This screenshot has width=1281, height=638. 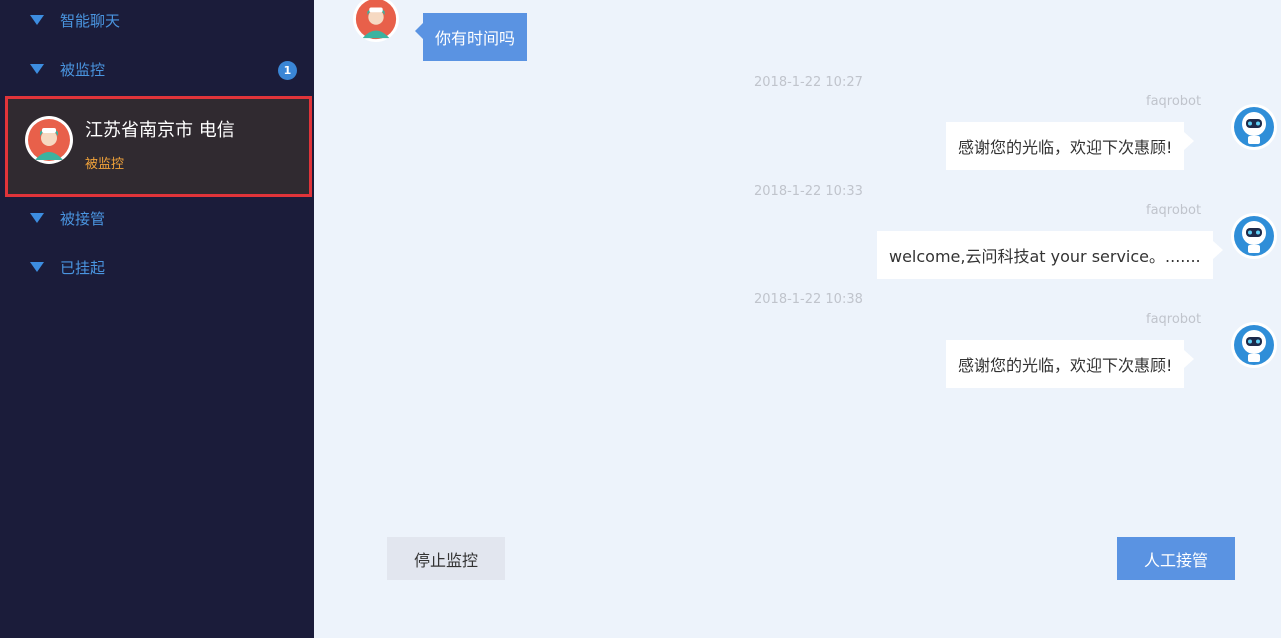 What do you see at coordinates (808, 191) in the screenshot?
I see `message-timestamp: 2018-1-22 10:33` at bounding box center [808, 191].